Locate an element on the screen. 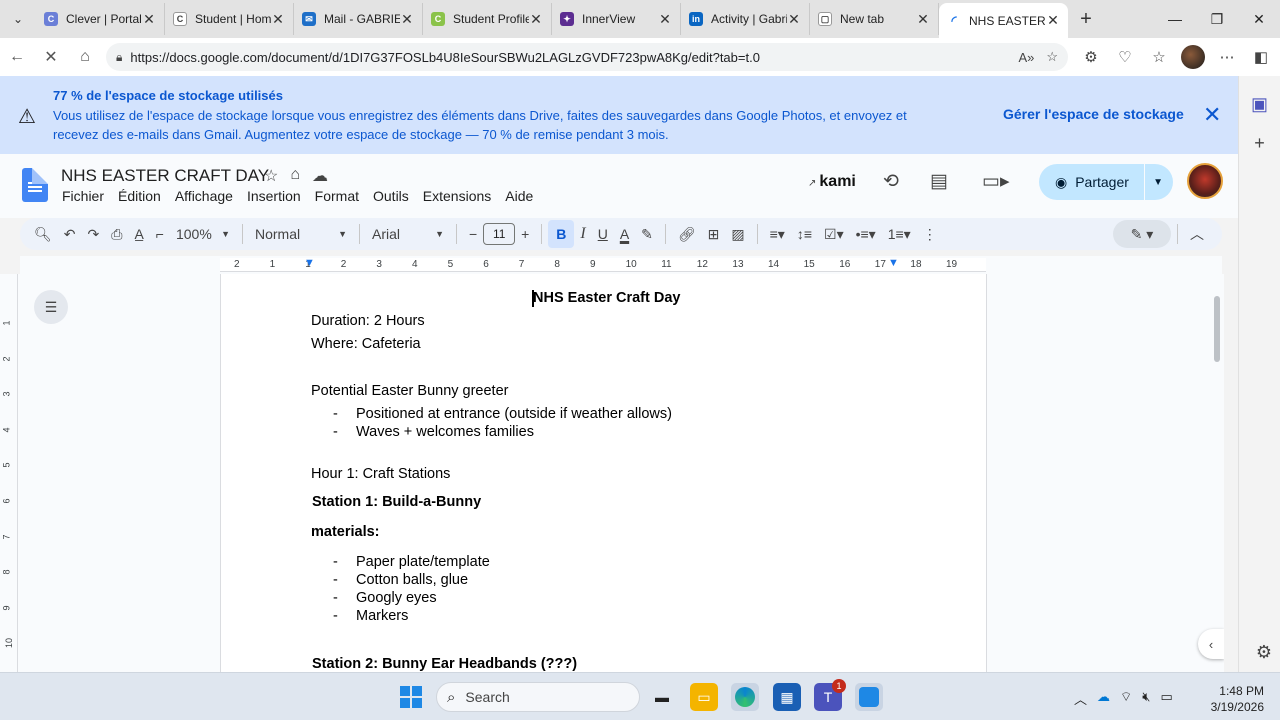 The width and height of the screenshot is (1280, 720). align-icon: ≡▾ is located at coordinates (777, 234).